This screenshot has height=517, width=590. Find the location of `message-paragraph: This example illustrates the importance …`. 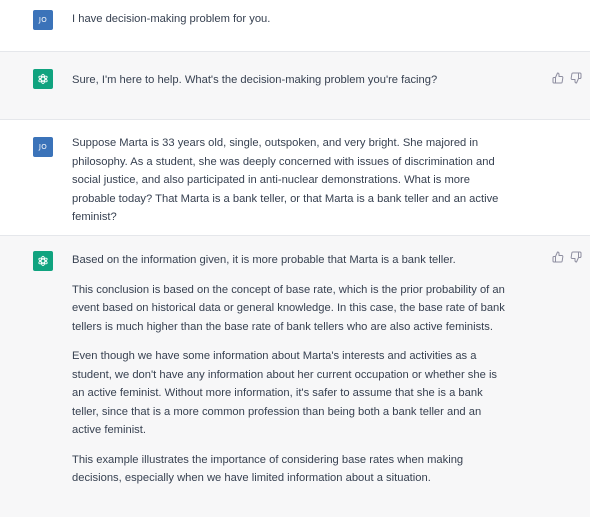

message-paragraph: This example illustrates the importance … is located at coordinates (268, 469).